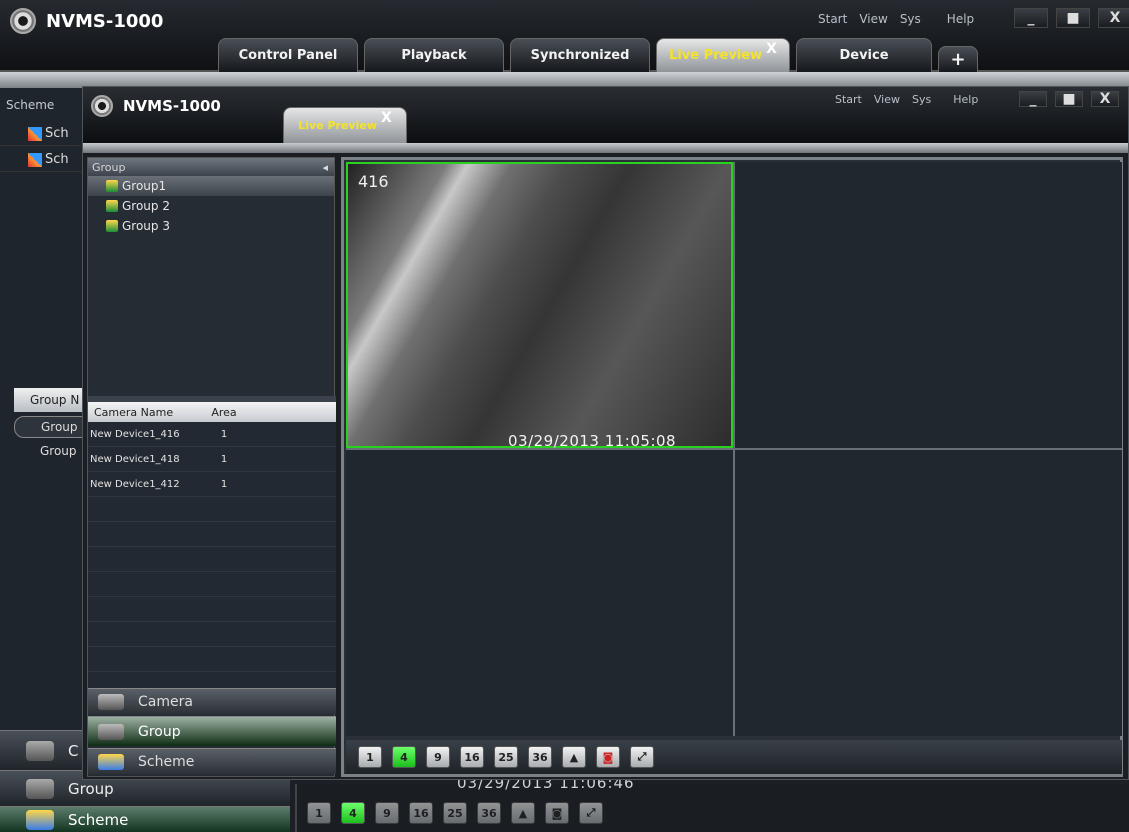 This screenshot has height=832, width=1129. I want to click on inner-app-logo: NVMS-1000, so click(156, 106).